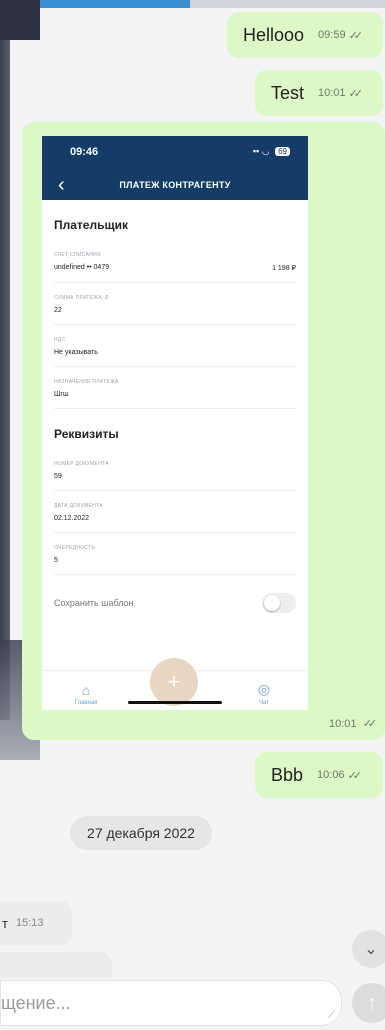 This screenshot has width=385, height=1030. What do you see at coordinates (161, 1003) in the screenshot?
I see `message-input` at bounding box center [161, 1003].